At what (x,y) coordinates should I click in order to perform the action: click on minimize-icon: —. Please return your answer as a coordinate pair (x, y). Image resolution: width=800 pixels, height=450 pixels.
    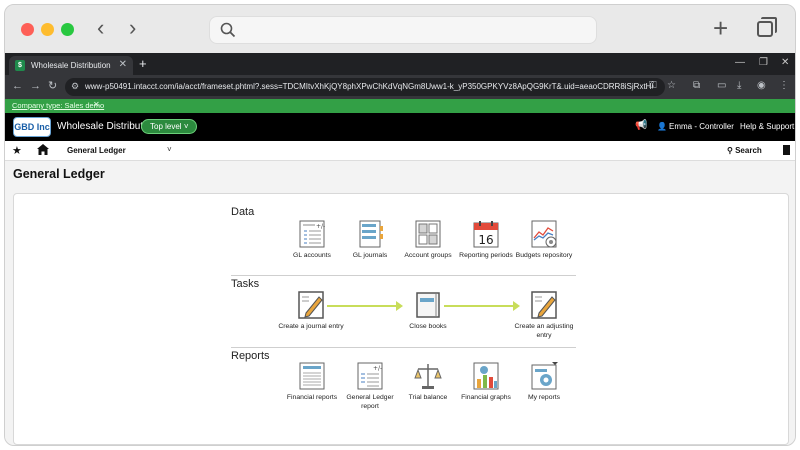
    Looking at the image, I should click on (740, 62).